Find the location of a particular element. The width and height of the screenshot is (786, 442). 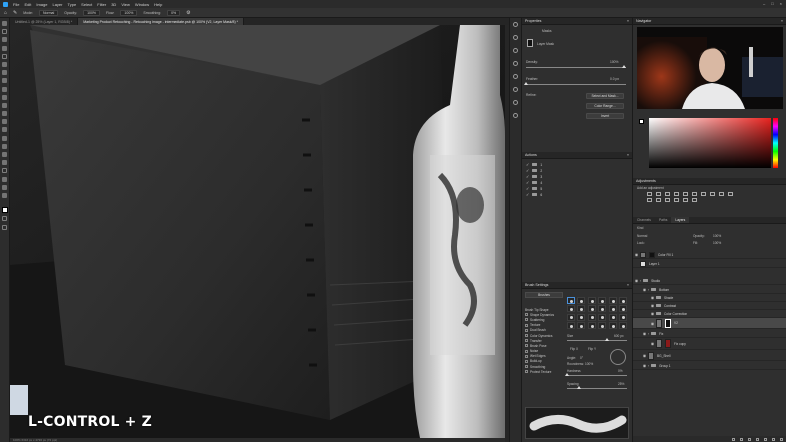

maximize-icon: □ is located at coordinates (772, 3).